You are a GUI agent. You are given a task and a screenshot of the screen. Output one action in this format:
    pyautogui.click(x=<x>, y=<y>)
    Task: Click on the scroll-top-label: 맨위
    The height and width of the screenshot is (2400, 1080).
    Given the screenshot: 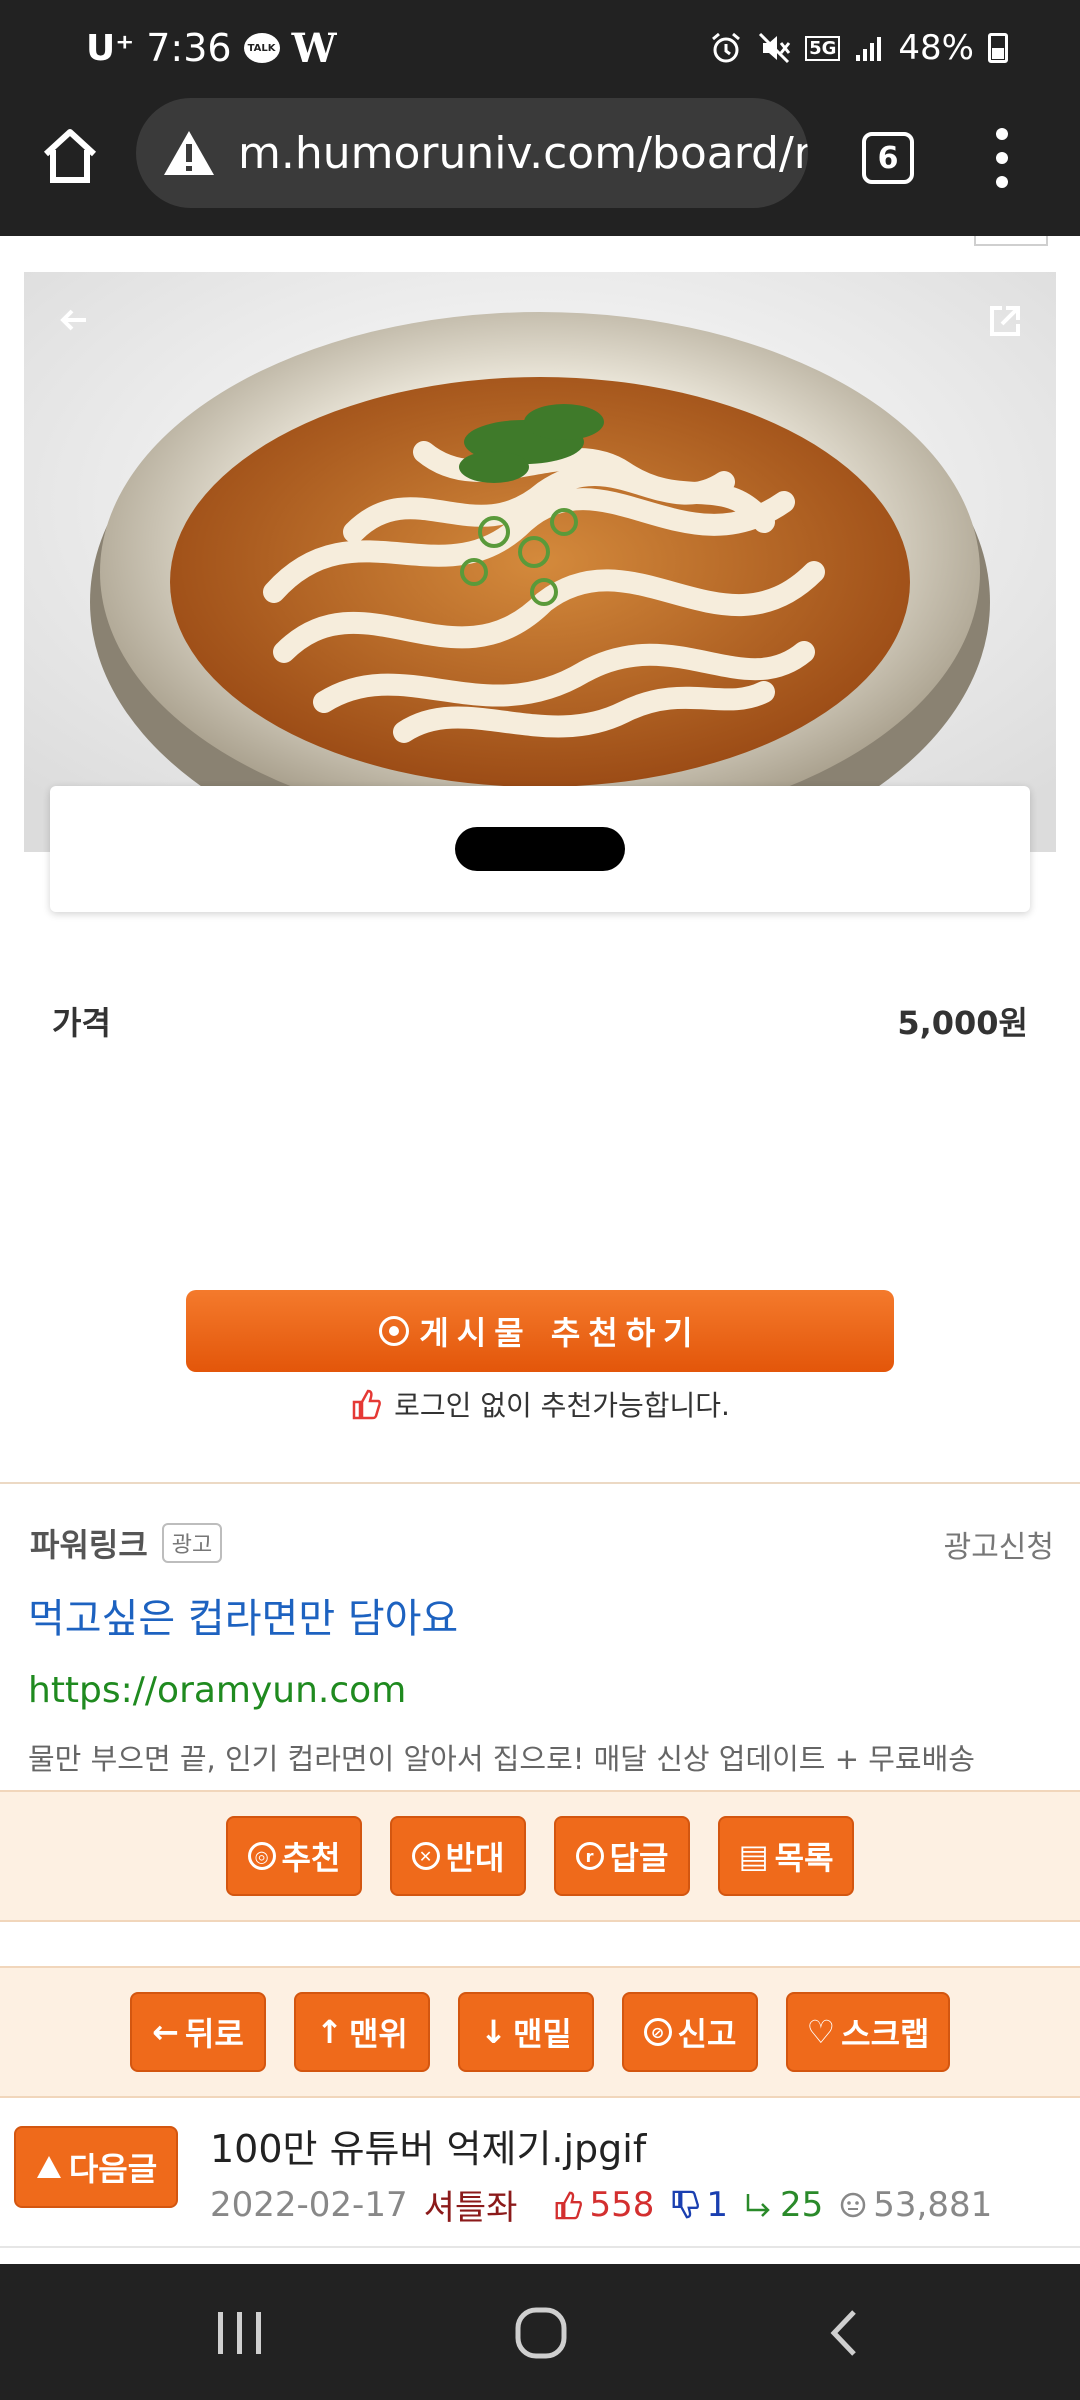 What is the action you would take?
    pyautogui.click(x=378, y=2034)
    